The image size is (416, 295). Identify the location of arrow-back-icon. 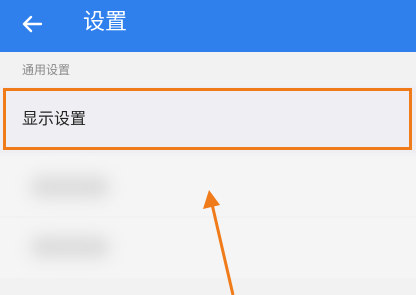
(32, 24).